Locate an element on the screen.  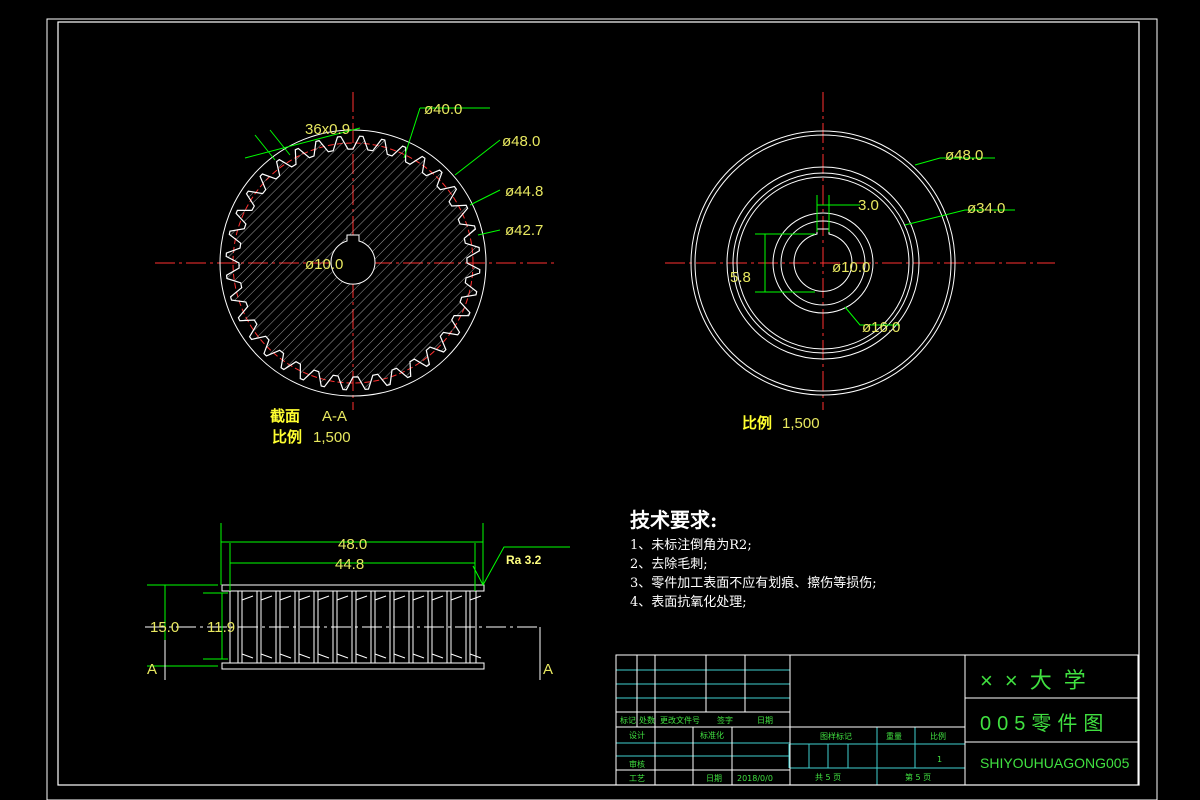
header-count: 处数 is located at coordinates (647, 720).